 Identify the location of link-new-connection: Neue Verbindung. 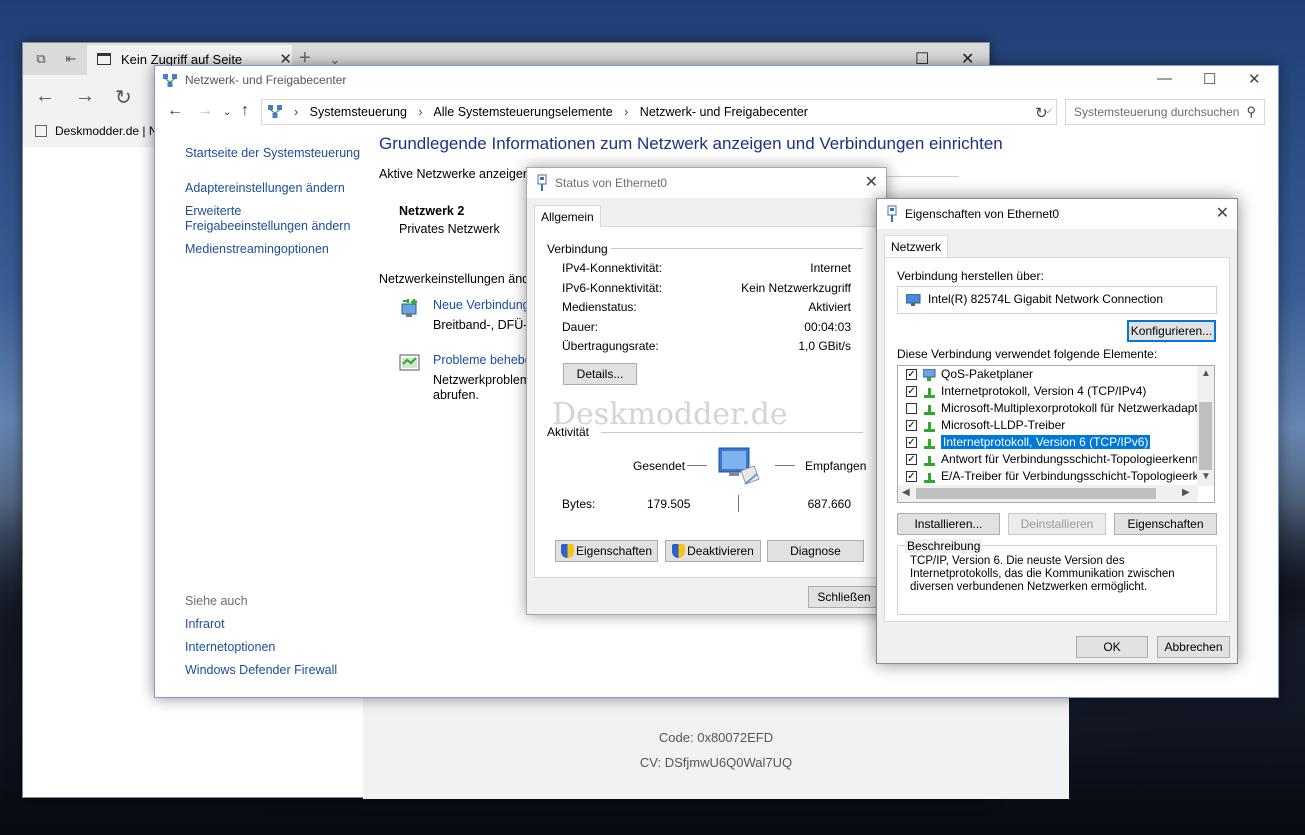
(481, 305).